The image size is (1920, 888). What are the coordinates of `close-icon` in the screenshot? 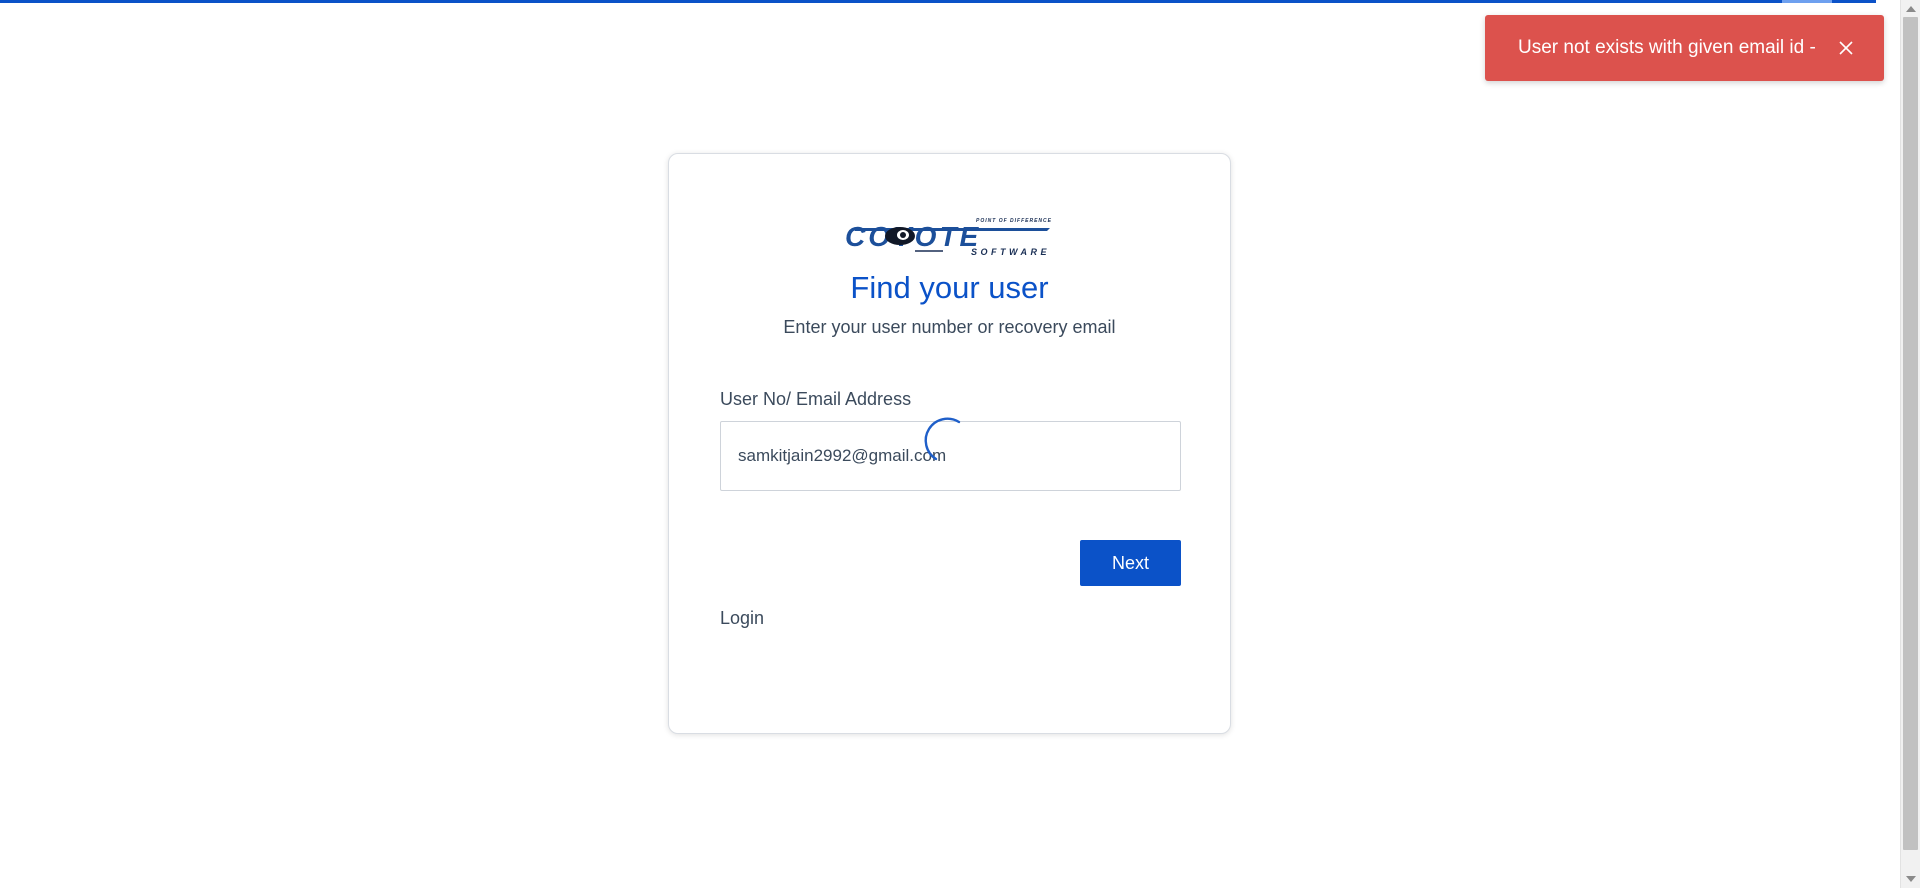 It's located at (1846, 48).